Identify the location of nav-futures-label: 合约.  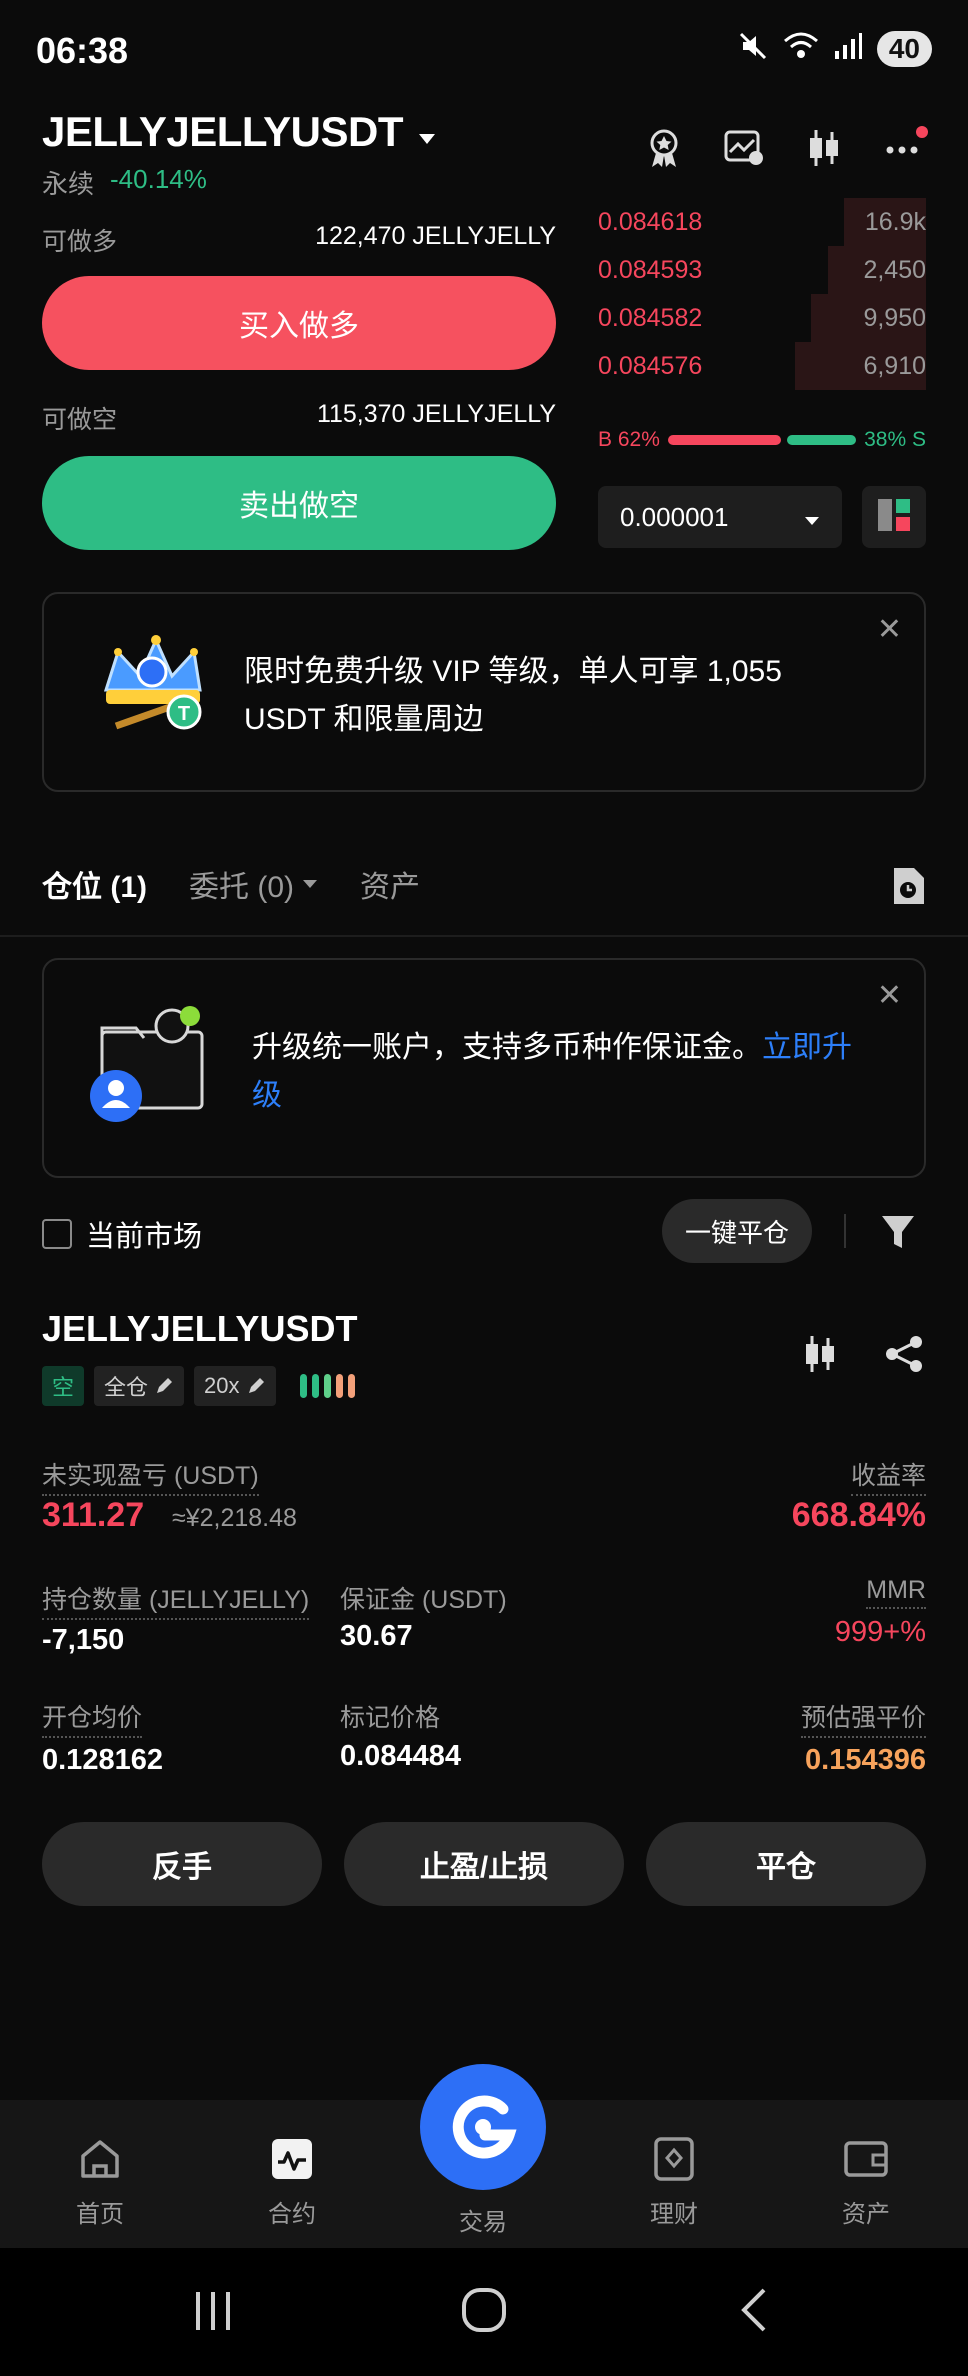
(292, 2214).